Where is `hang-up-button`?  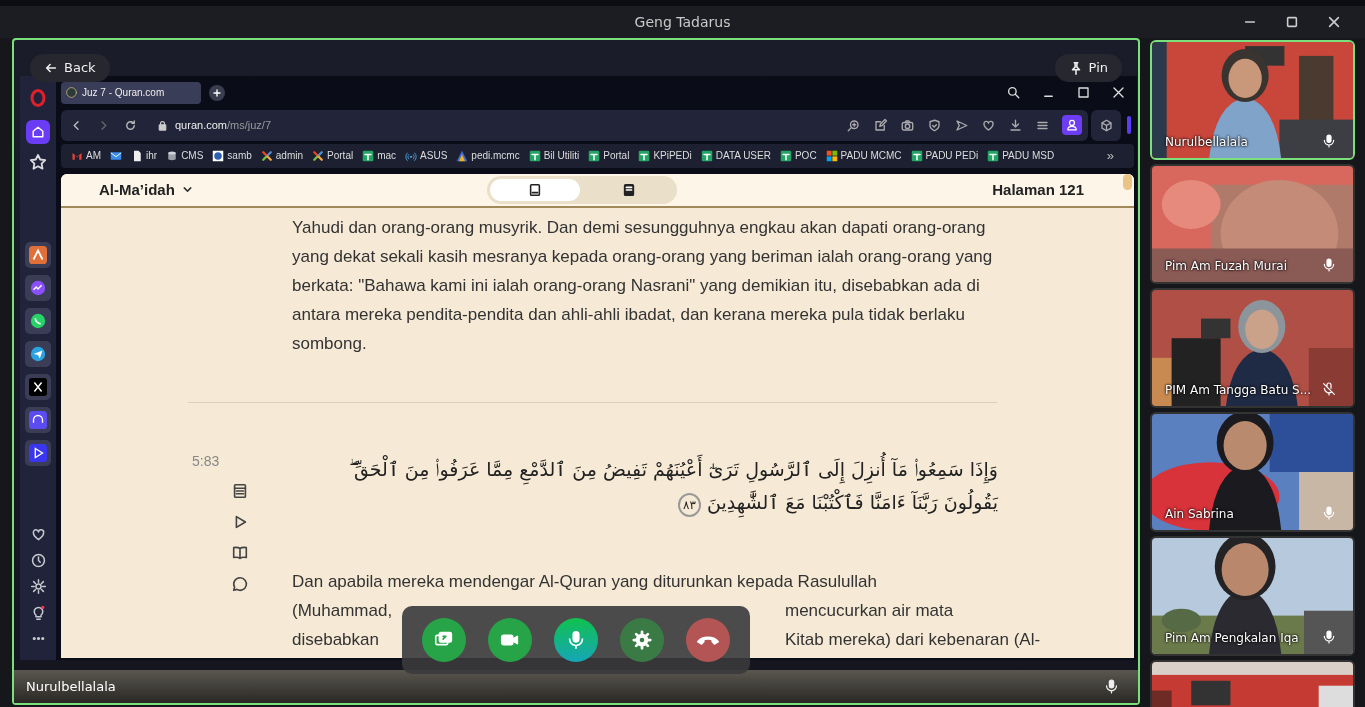 hang-up-button is located at coordinates (708, 640).